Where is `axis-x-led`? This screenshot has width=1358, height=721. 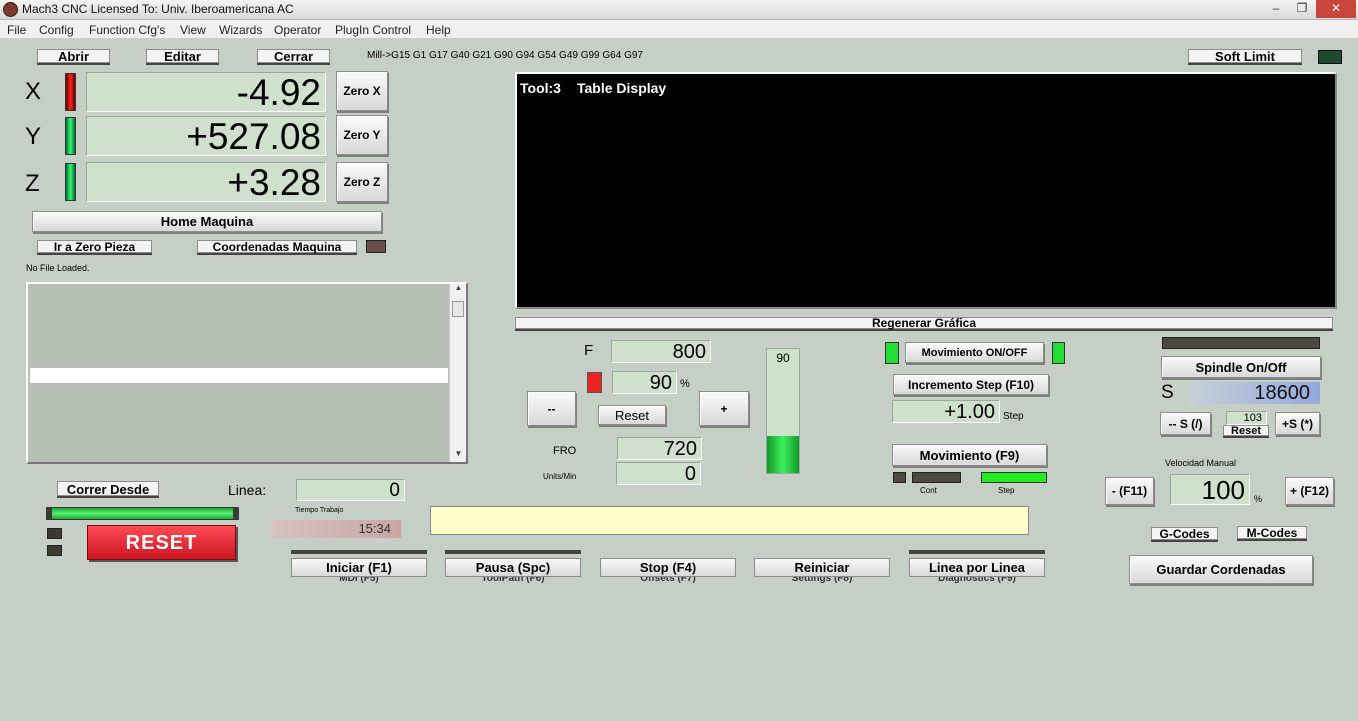
axis-x-led is located at coordinates (70, 92).